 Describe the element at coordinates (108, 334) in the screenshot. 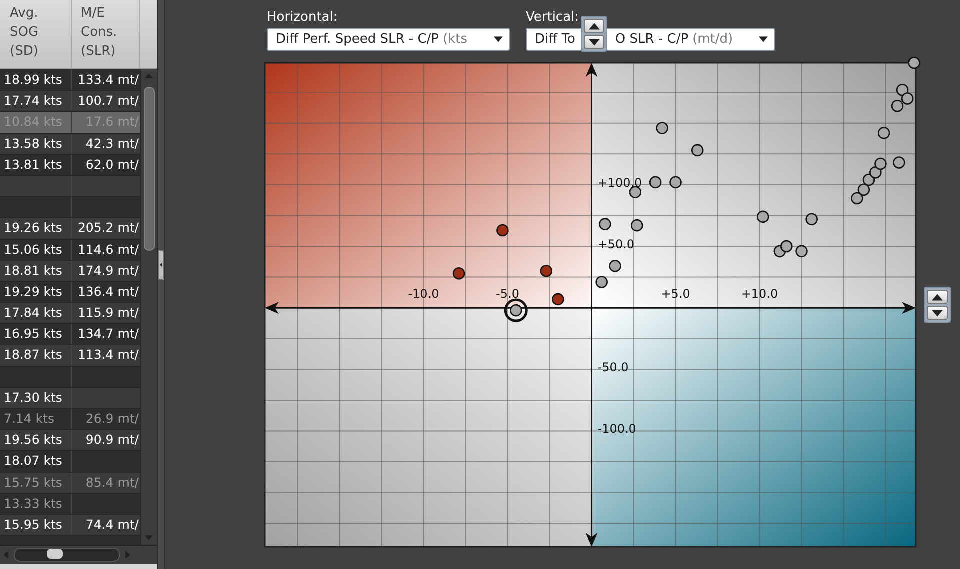

I see `table-cell-text: 134.7 mt/` at that location.